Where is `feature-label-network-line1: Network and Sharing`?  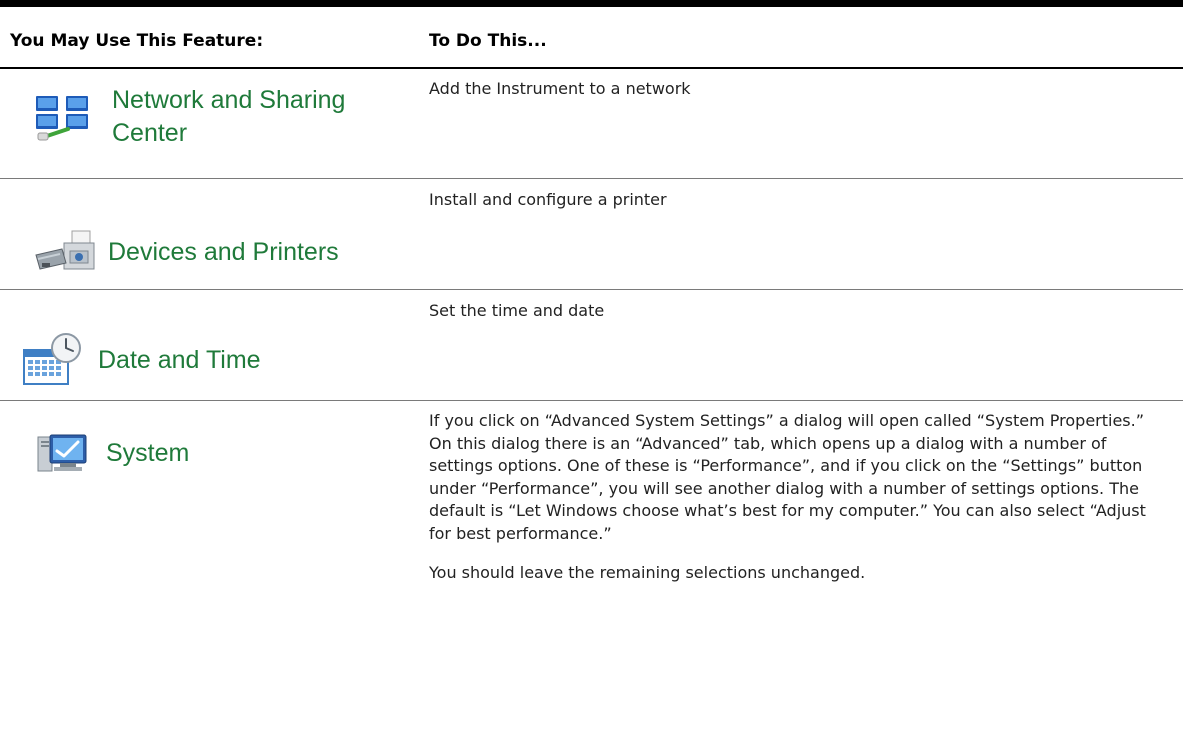
feature-label-network-line1: Network and Sharing is located at coordinates (229, 100).